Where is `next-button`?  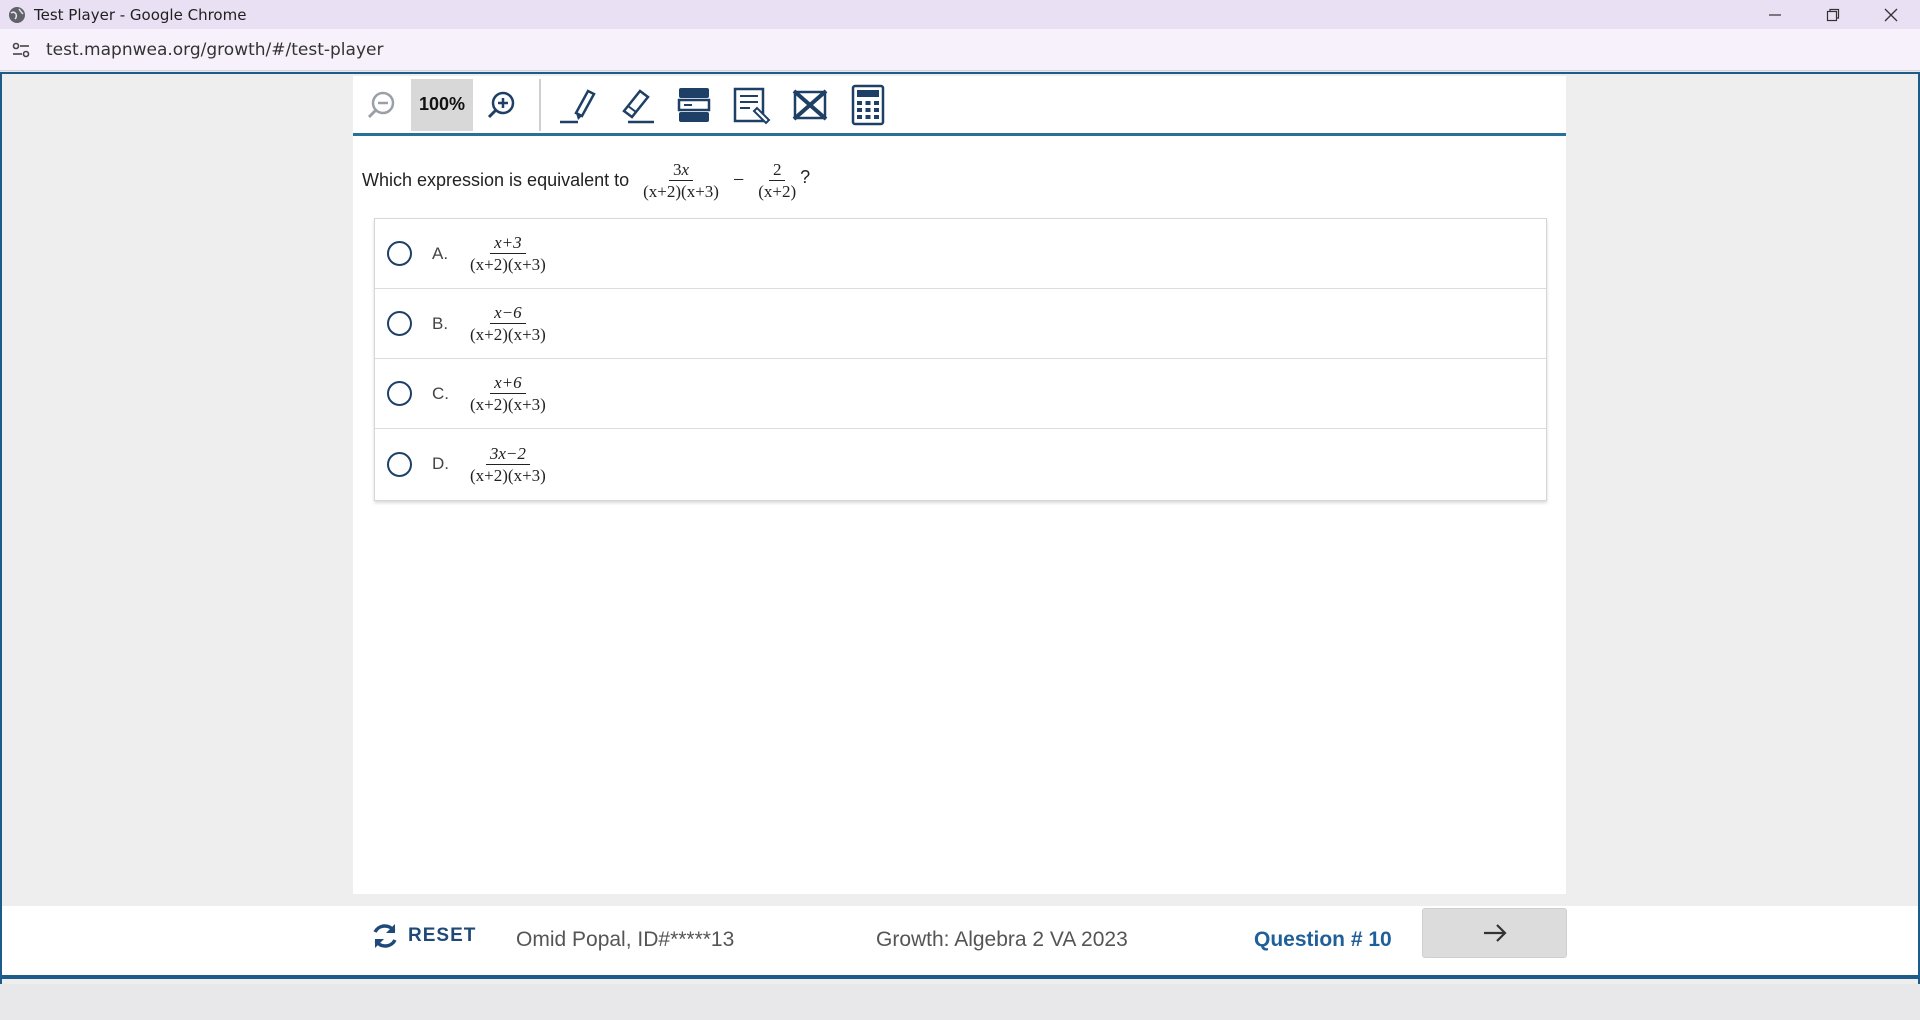
next-button is located at coordinates (1494, 933).